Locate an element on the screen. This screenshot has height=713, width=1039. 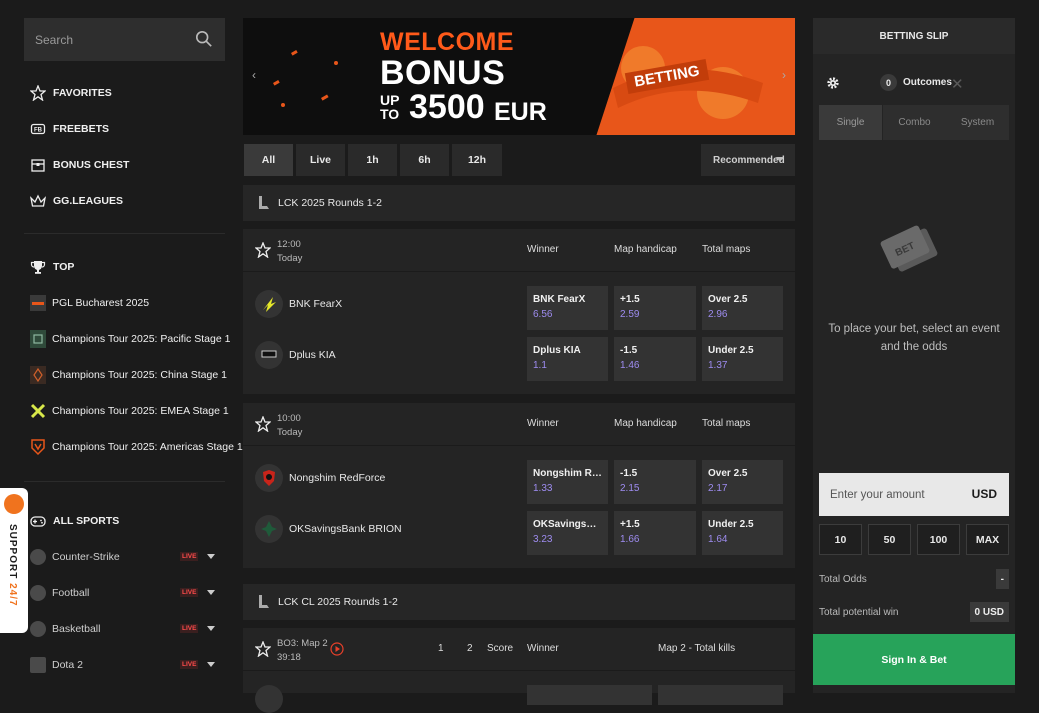
sidebar-item-basketball: Basketball LIVE is located at coordinates (125, 629).